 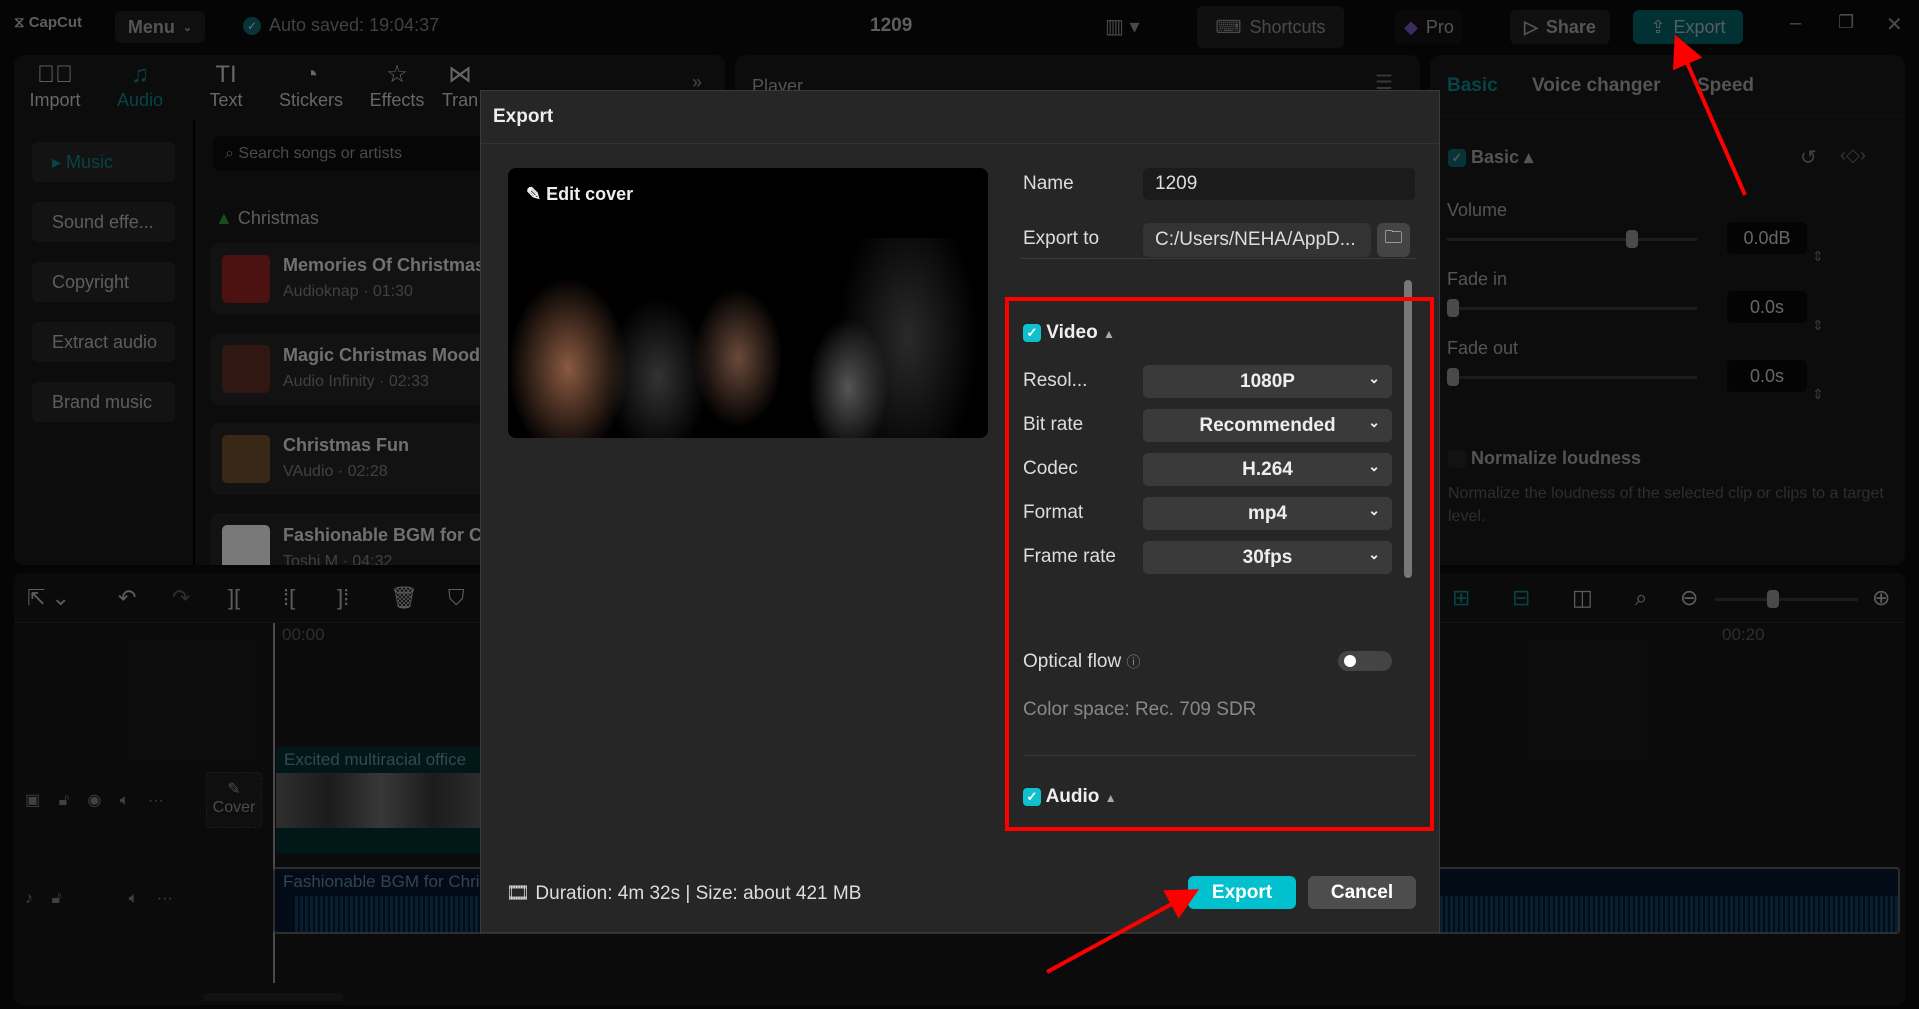 I want to click on arrow-to-export-button, so click(x=1123, y=931).